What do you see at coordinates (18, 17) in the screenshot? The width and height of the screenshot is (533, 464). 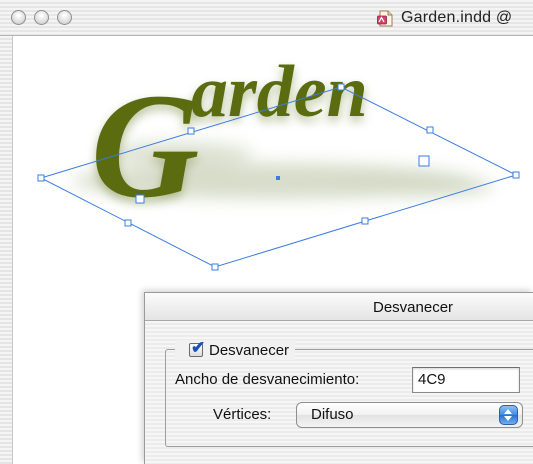 I see `close-button` at bounding box center [18, 17].